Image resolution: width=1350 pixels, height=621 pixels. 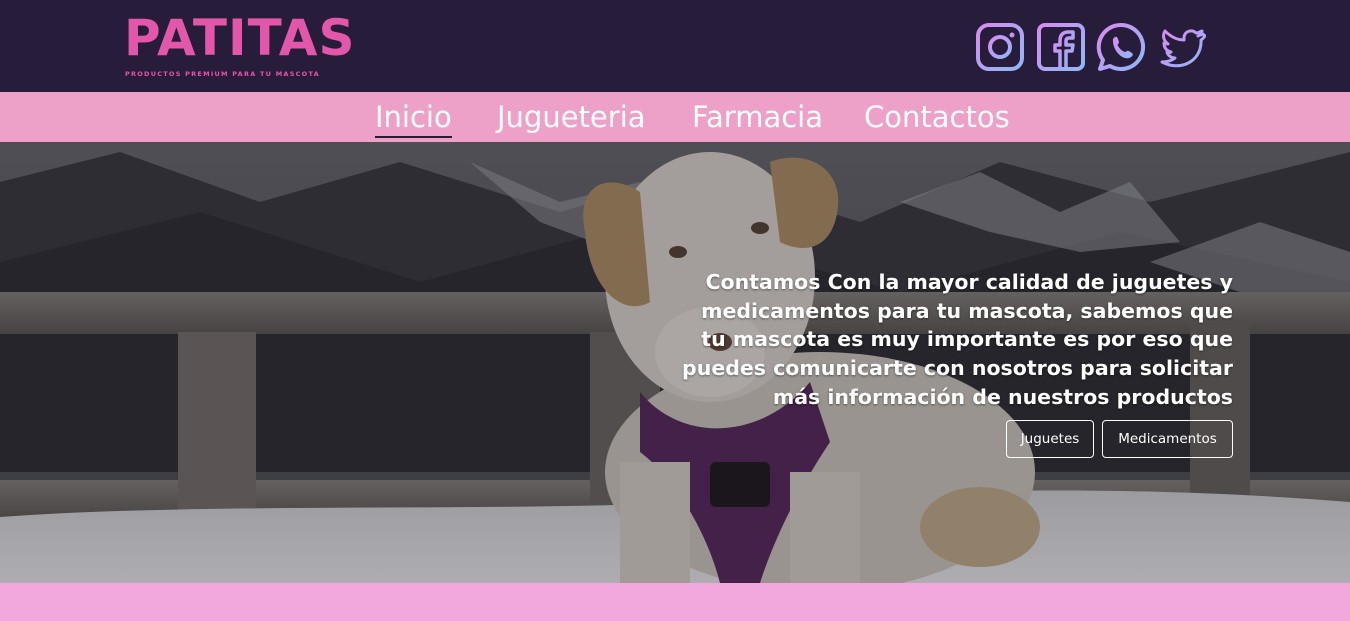 I want to click on whatsapp-icon, so click(x=1121, y=46).